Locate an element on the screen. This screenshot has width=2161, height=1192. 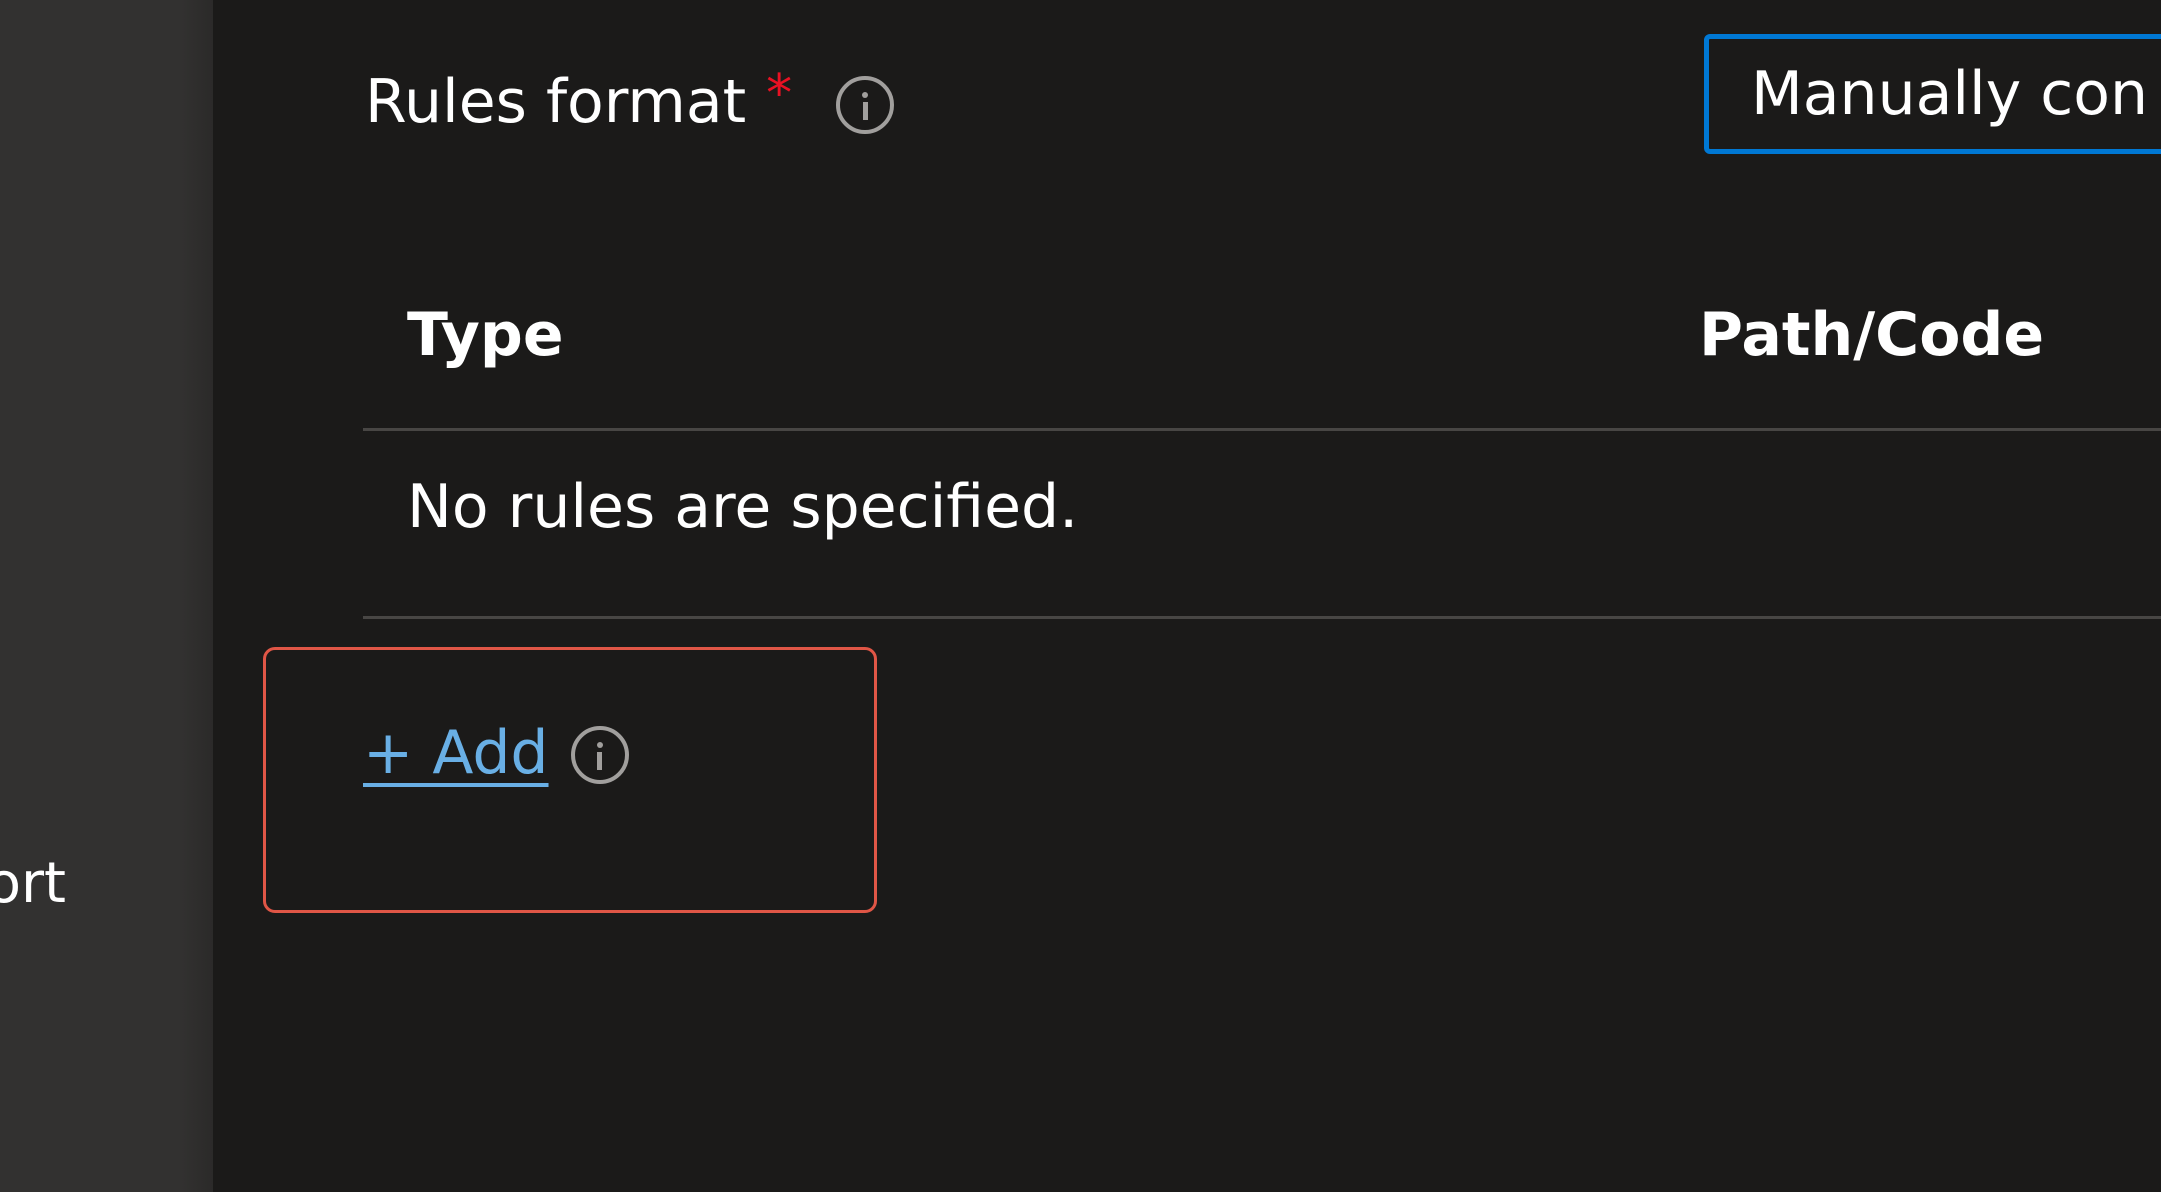
table-bottom-divider is located at coordinates (1262, 617).